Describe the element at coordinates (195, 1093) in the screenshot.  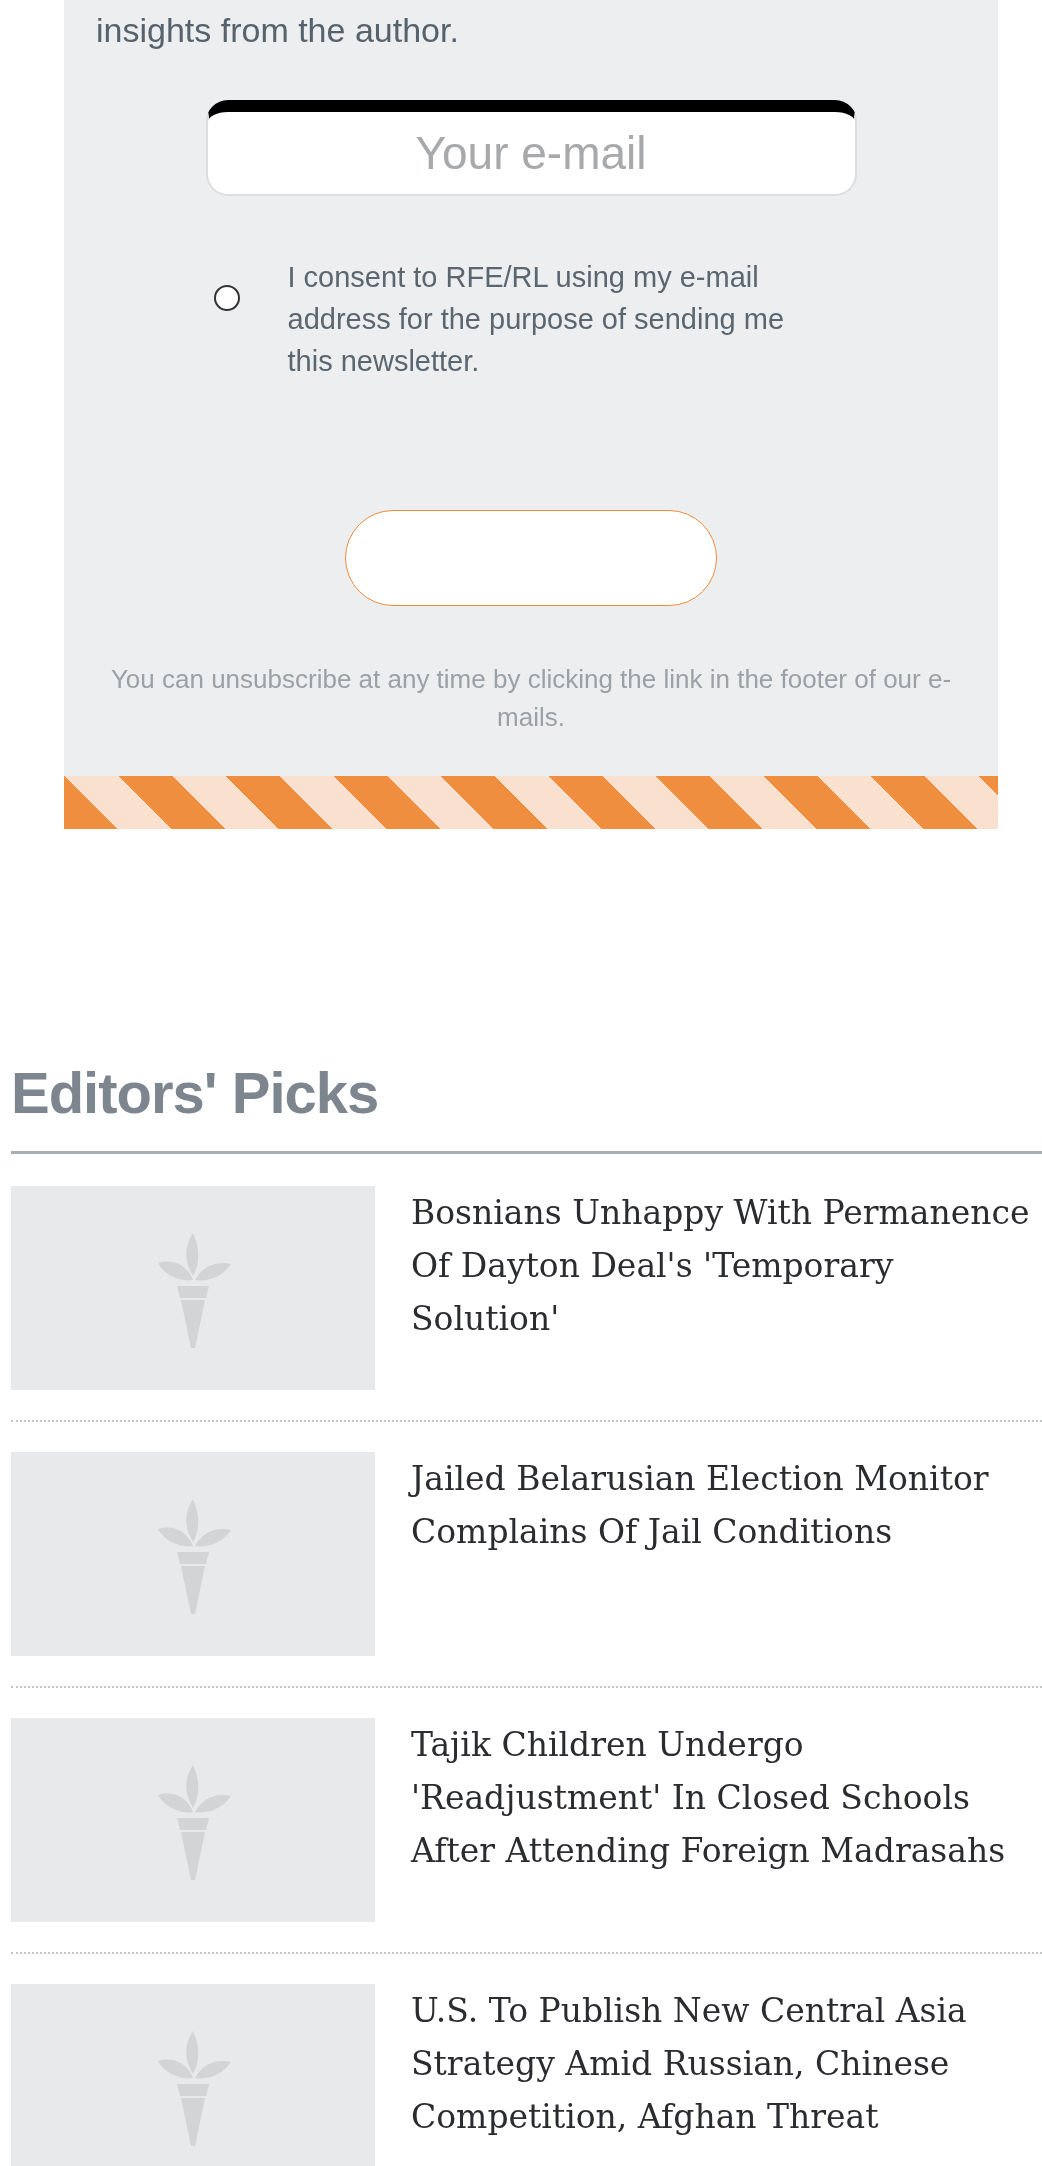
I see `section-heading: Editors' Picks` at that location.